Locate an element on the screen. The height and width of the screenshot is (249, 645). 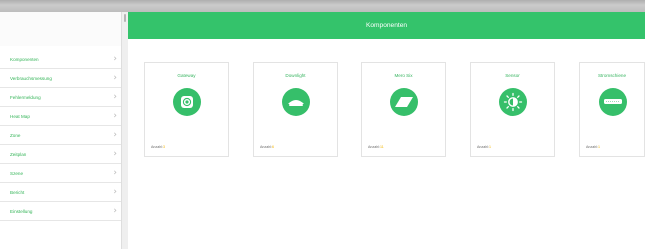
sidebar-item-label: Zone is located at coordinates (15, 135).